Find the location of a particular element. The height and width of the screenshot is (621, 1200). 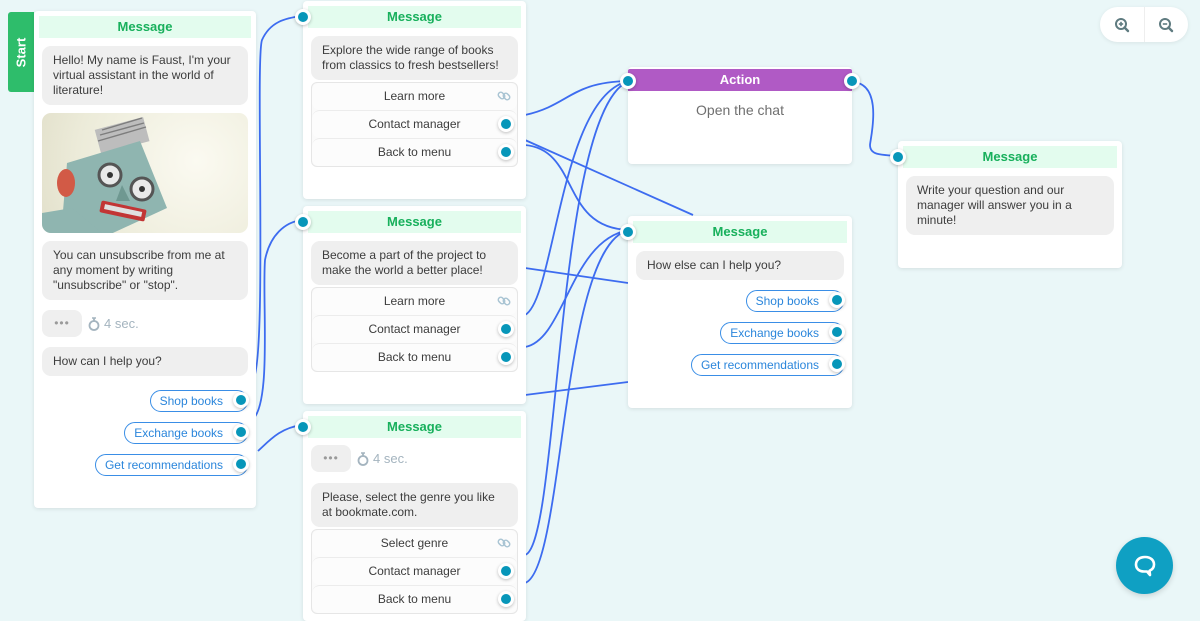

robot-image is located at coordinates (145, 173).